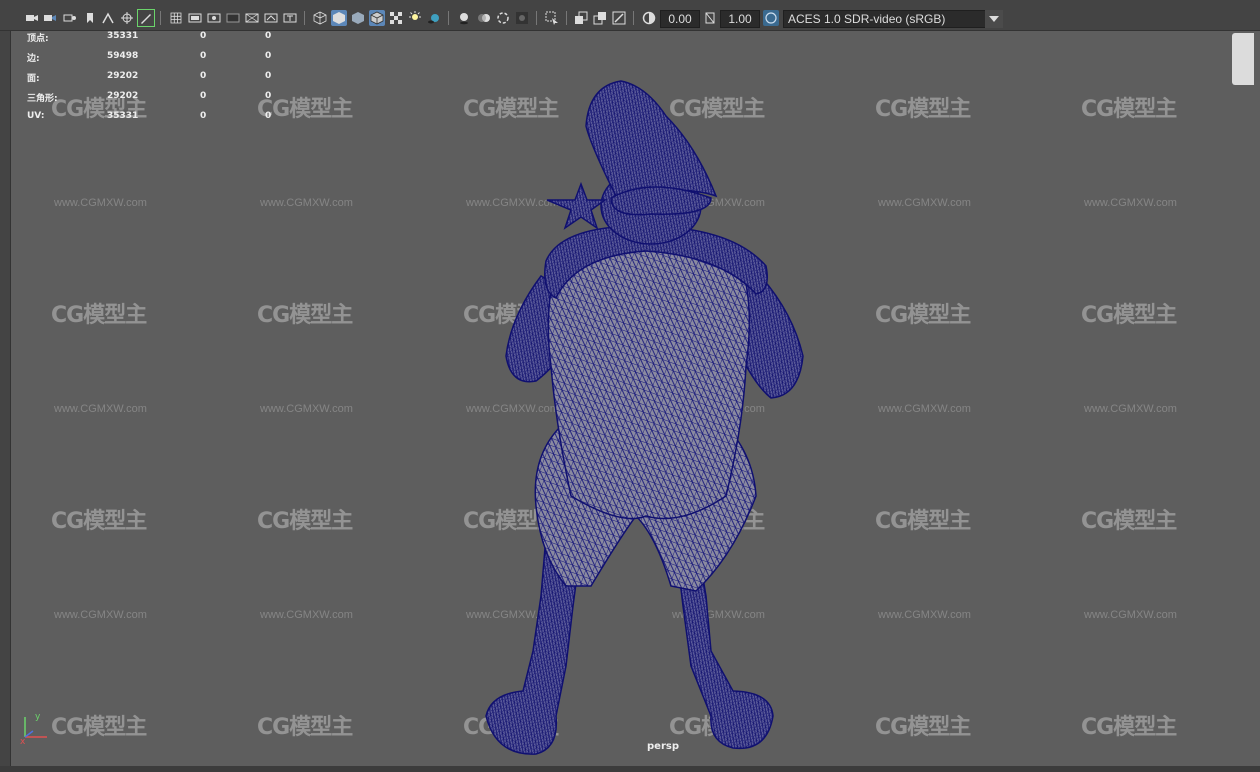  Describe the element at coordinates (271, 18) in the screenshot. I see `safe-action-icon` at that location.